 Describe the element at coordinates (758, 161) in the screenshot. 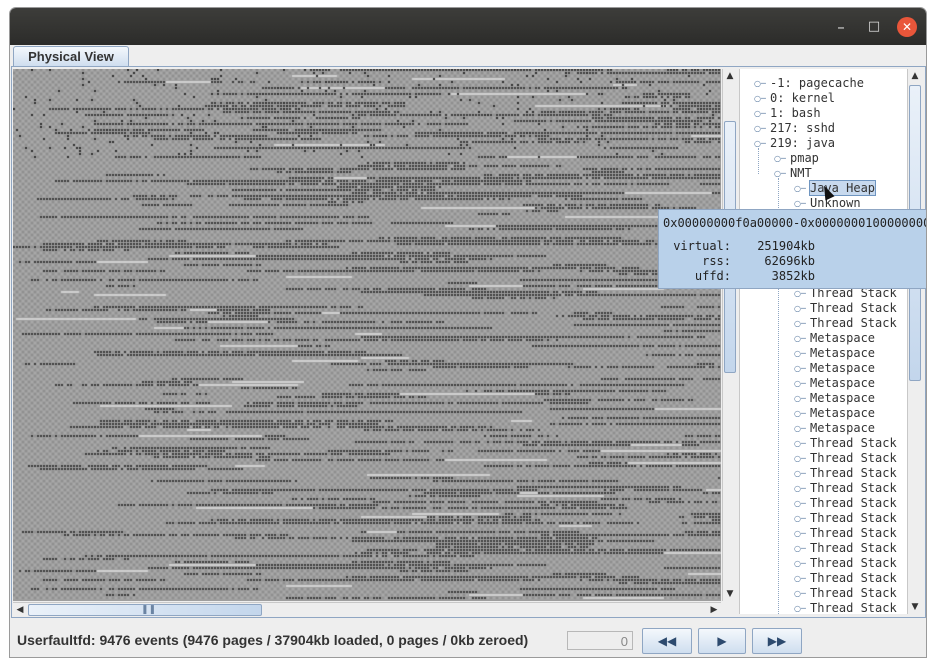

I see `tree-connector-line` at that location.